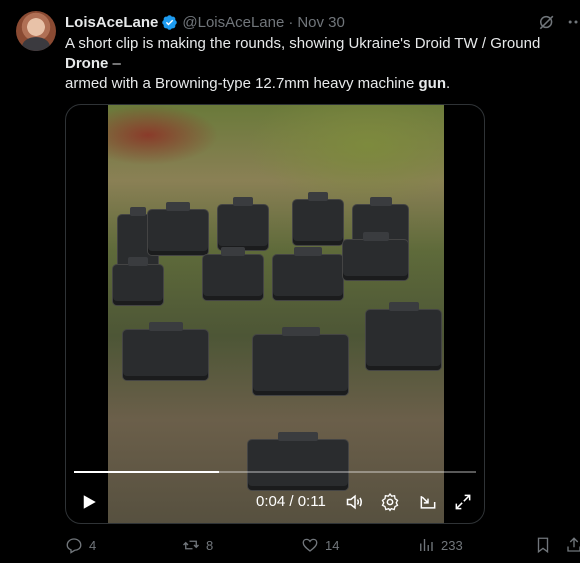  Describe the element at coordinates (170, 22) in the screenshot. I see `verified-badge-icon` at that location.